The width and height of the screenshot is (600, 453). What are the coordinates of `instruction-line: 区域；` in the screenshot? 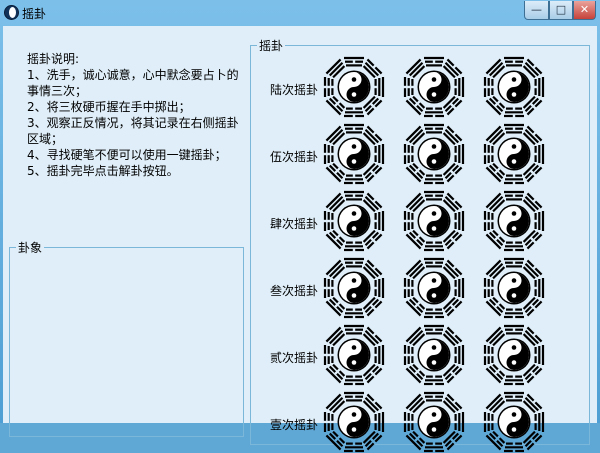 It's located at (45, 139).